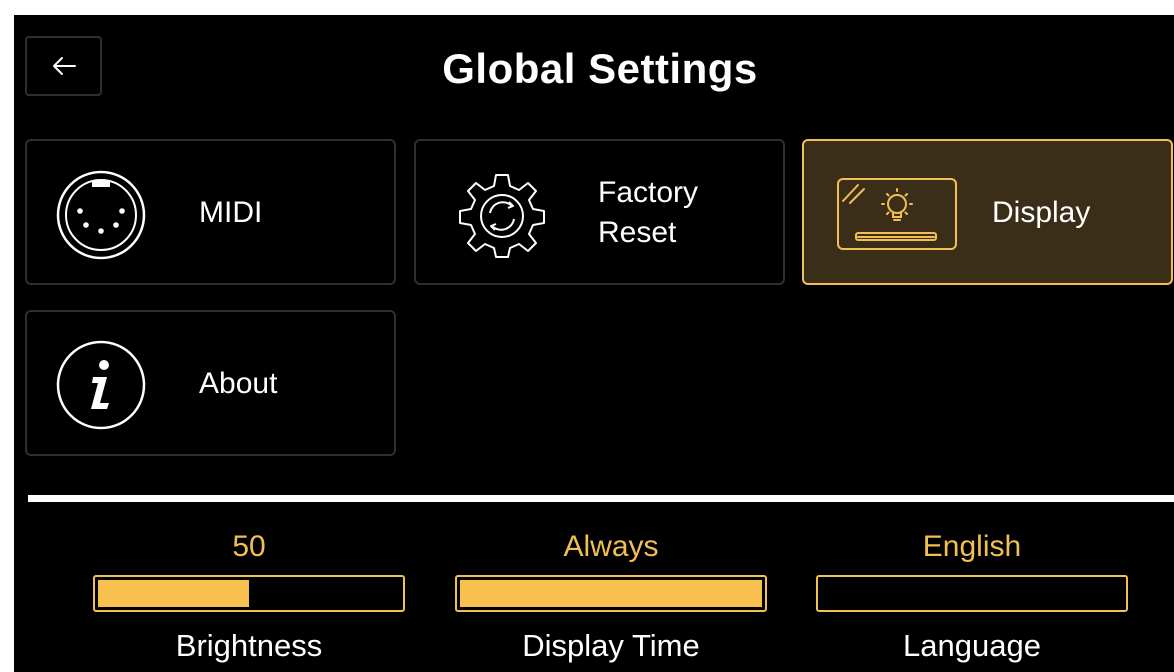 This screenshot has height=672, width=1174. Describe the element at coordinates (611, 645) in the screenshot. I see `display-time-label: Display Time` at that location.